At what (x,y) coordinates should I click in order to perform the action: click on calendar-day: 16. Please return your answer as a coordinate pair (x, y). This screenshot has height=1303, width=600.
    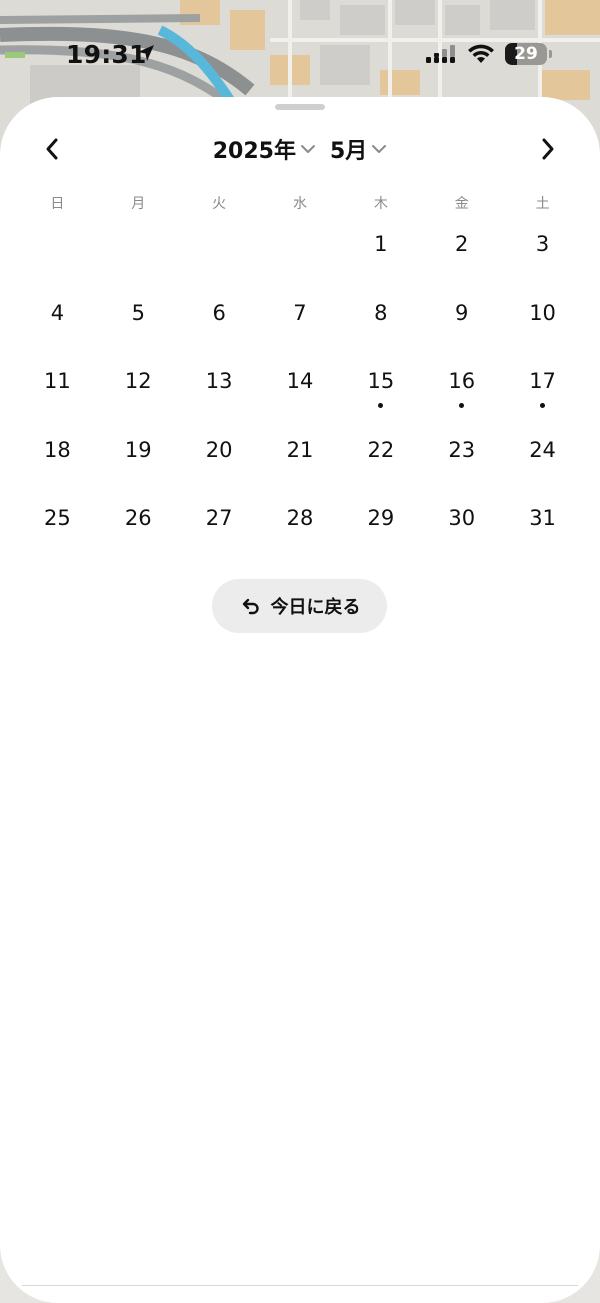
    Looking at the image, I should click on (461, 398).